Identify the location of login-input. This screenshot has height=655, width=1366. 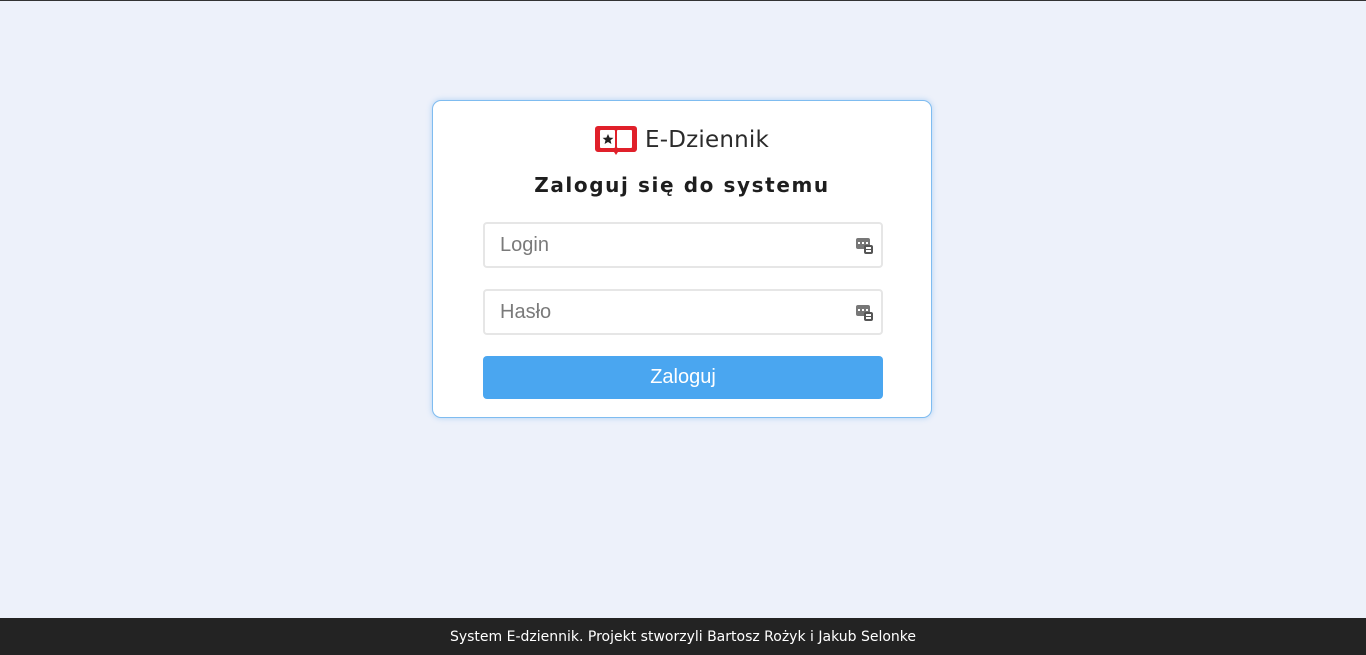
(683, 245).